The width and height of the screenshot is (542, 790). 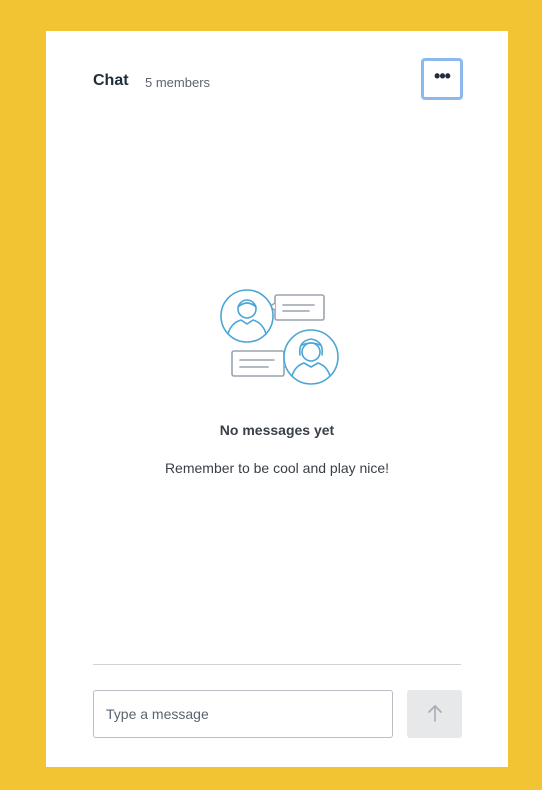 I want to click on empty-state-title: No messages yet, so click(x=277, y=430).